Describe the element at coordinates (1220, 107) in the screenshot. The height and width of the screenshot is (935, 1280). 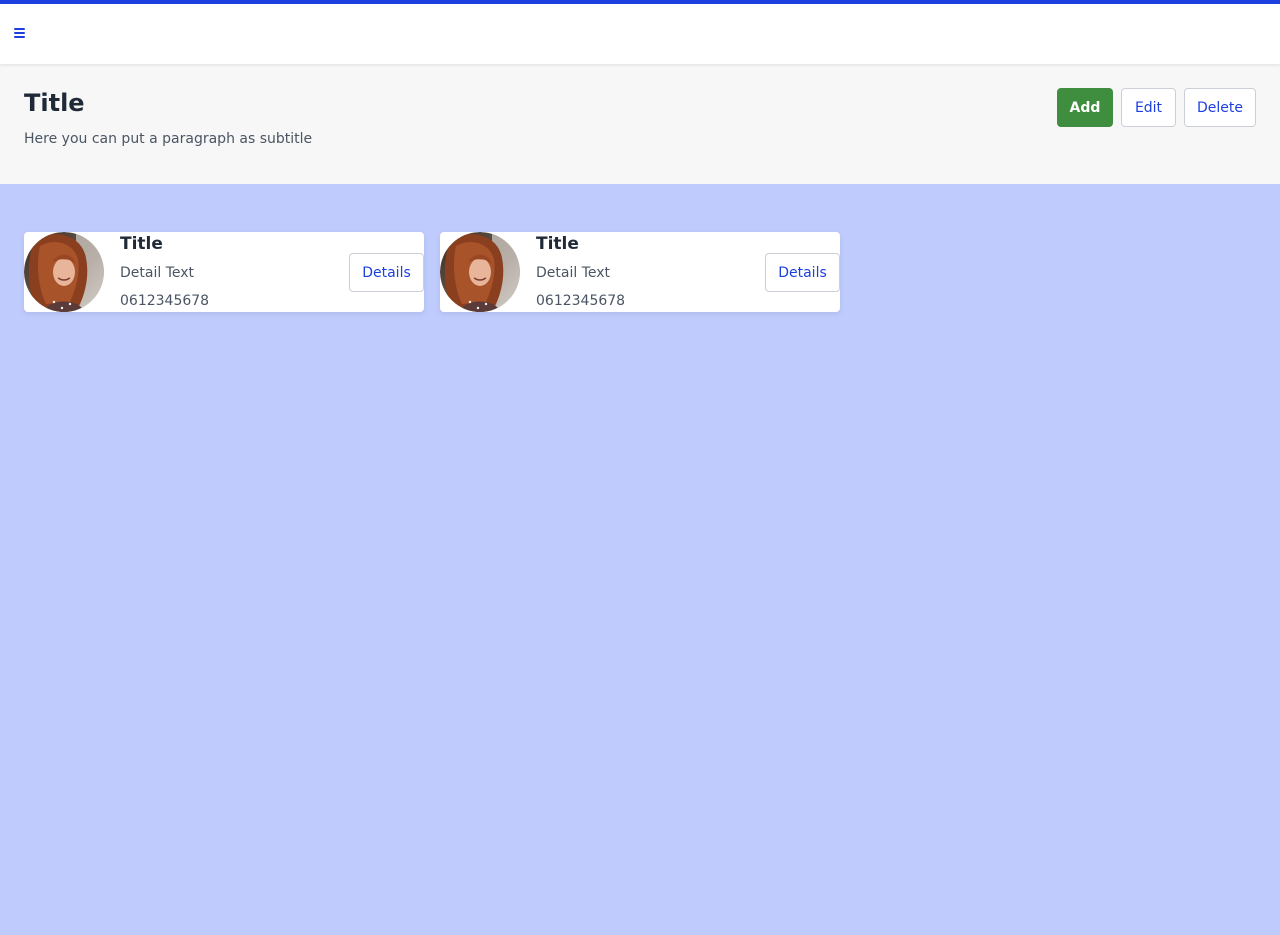
I see `delete-button: Delete` at that location.